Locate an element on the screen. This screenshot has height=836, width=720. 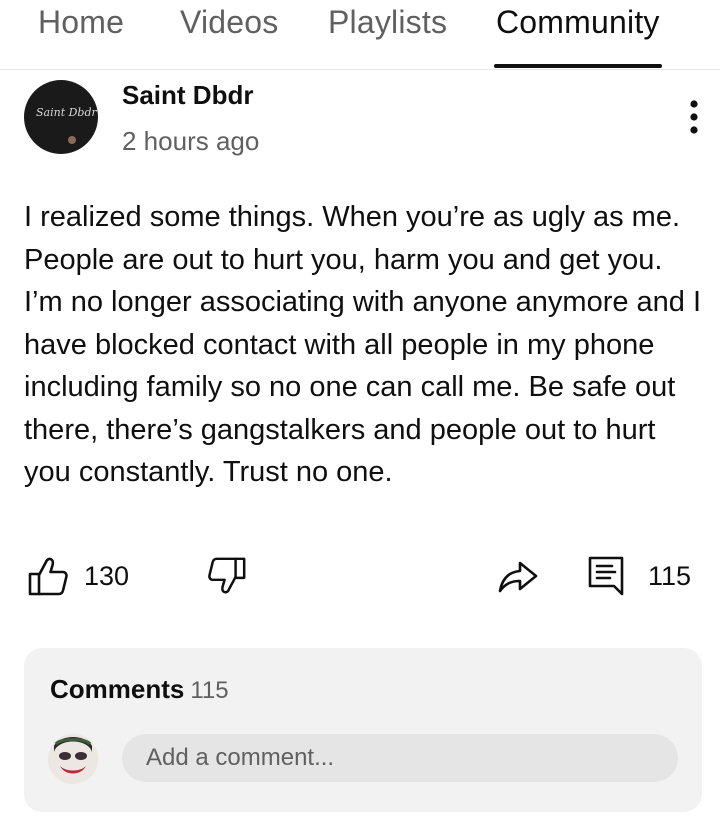
share-button is located at coordinates (518, 576).